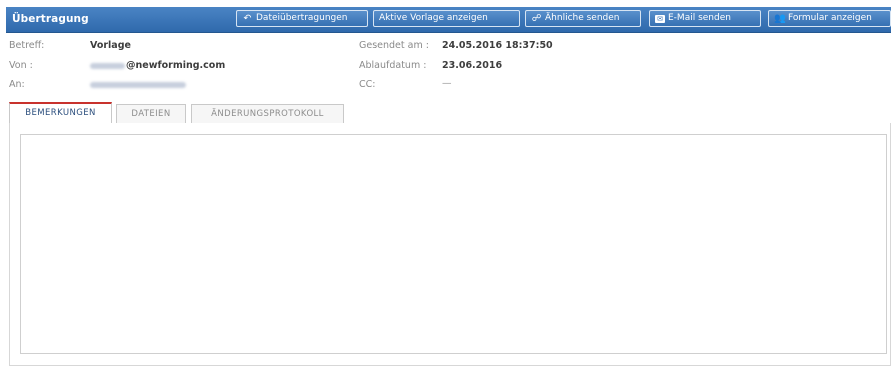 This screenshot has height=369, width=891. Describe the element at coordinates (497, 45) in the screenshot. I see `sent-value: 24.05.2016 18:37:50` at that location.